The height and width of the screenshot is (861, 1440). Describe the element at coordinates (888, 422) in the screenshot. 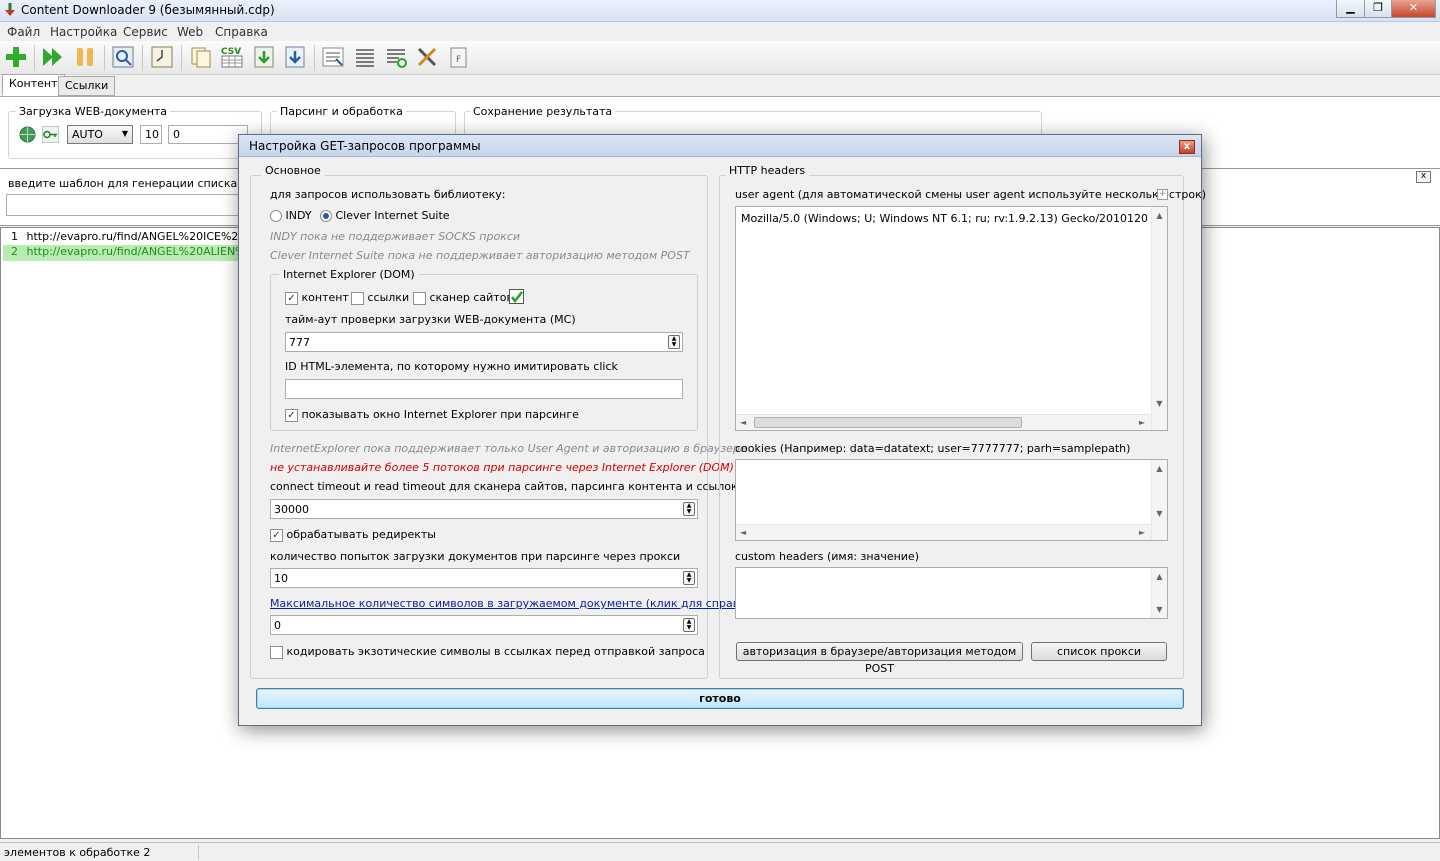

I see `scroll-thumb` at that location.